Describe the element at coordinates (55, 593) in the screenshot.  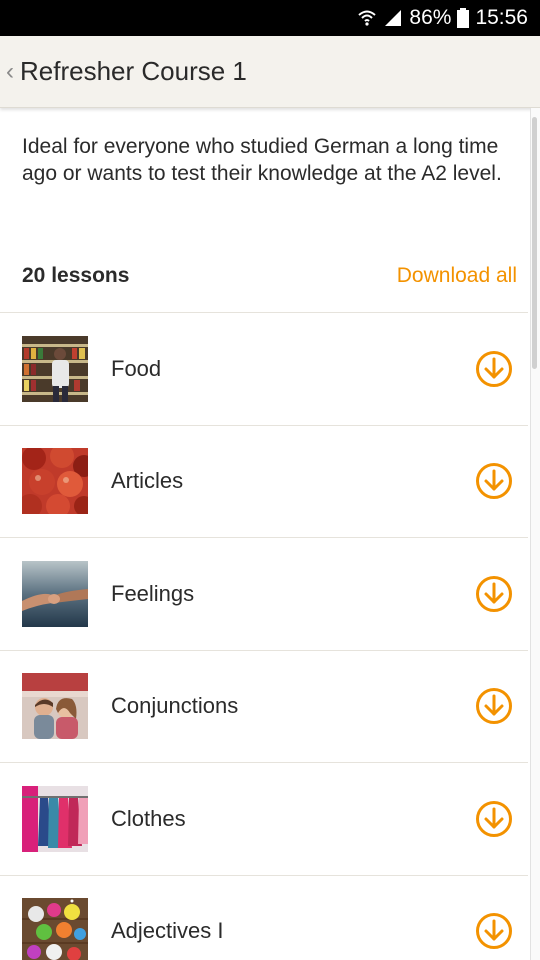
I see `lesson-thumbnail-feelings` at that location.